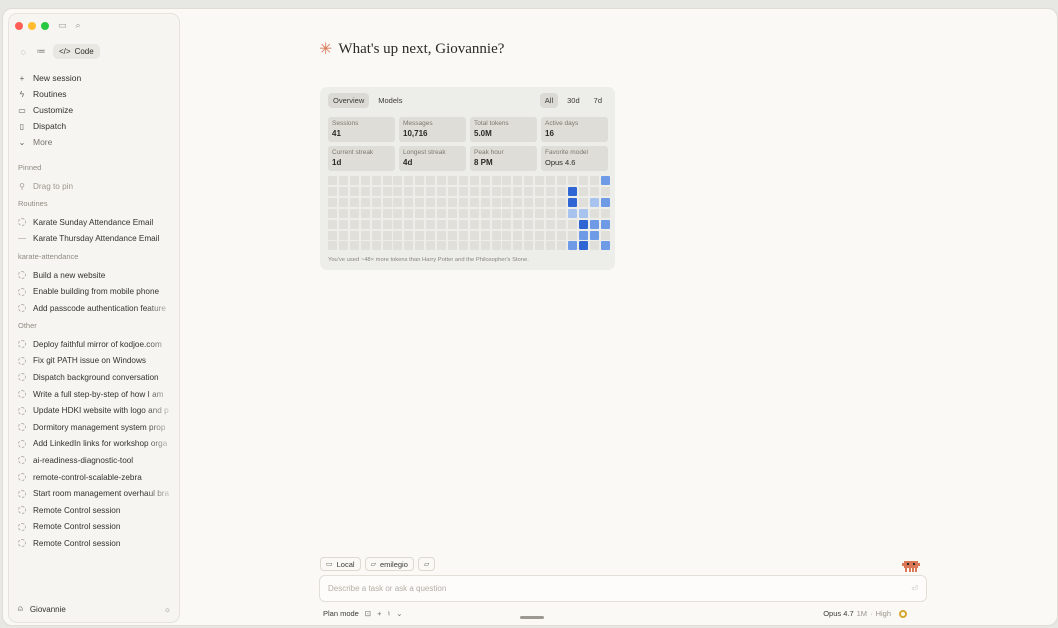  Describe the element at coordinates (389, 613) in the screenshot. I see `microphone-icon: ♮` at that location.